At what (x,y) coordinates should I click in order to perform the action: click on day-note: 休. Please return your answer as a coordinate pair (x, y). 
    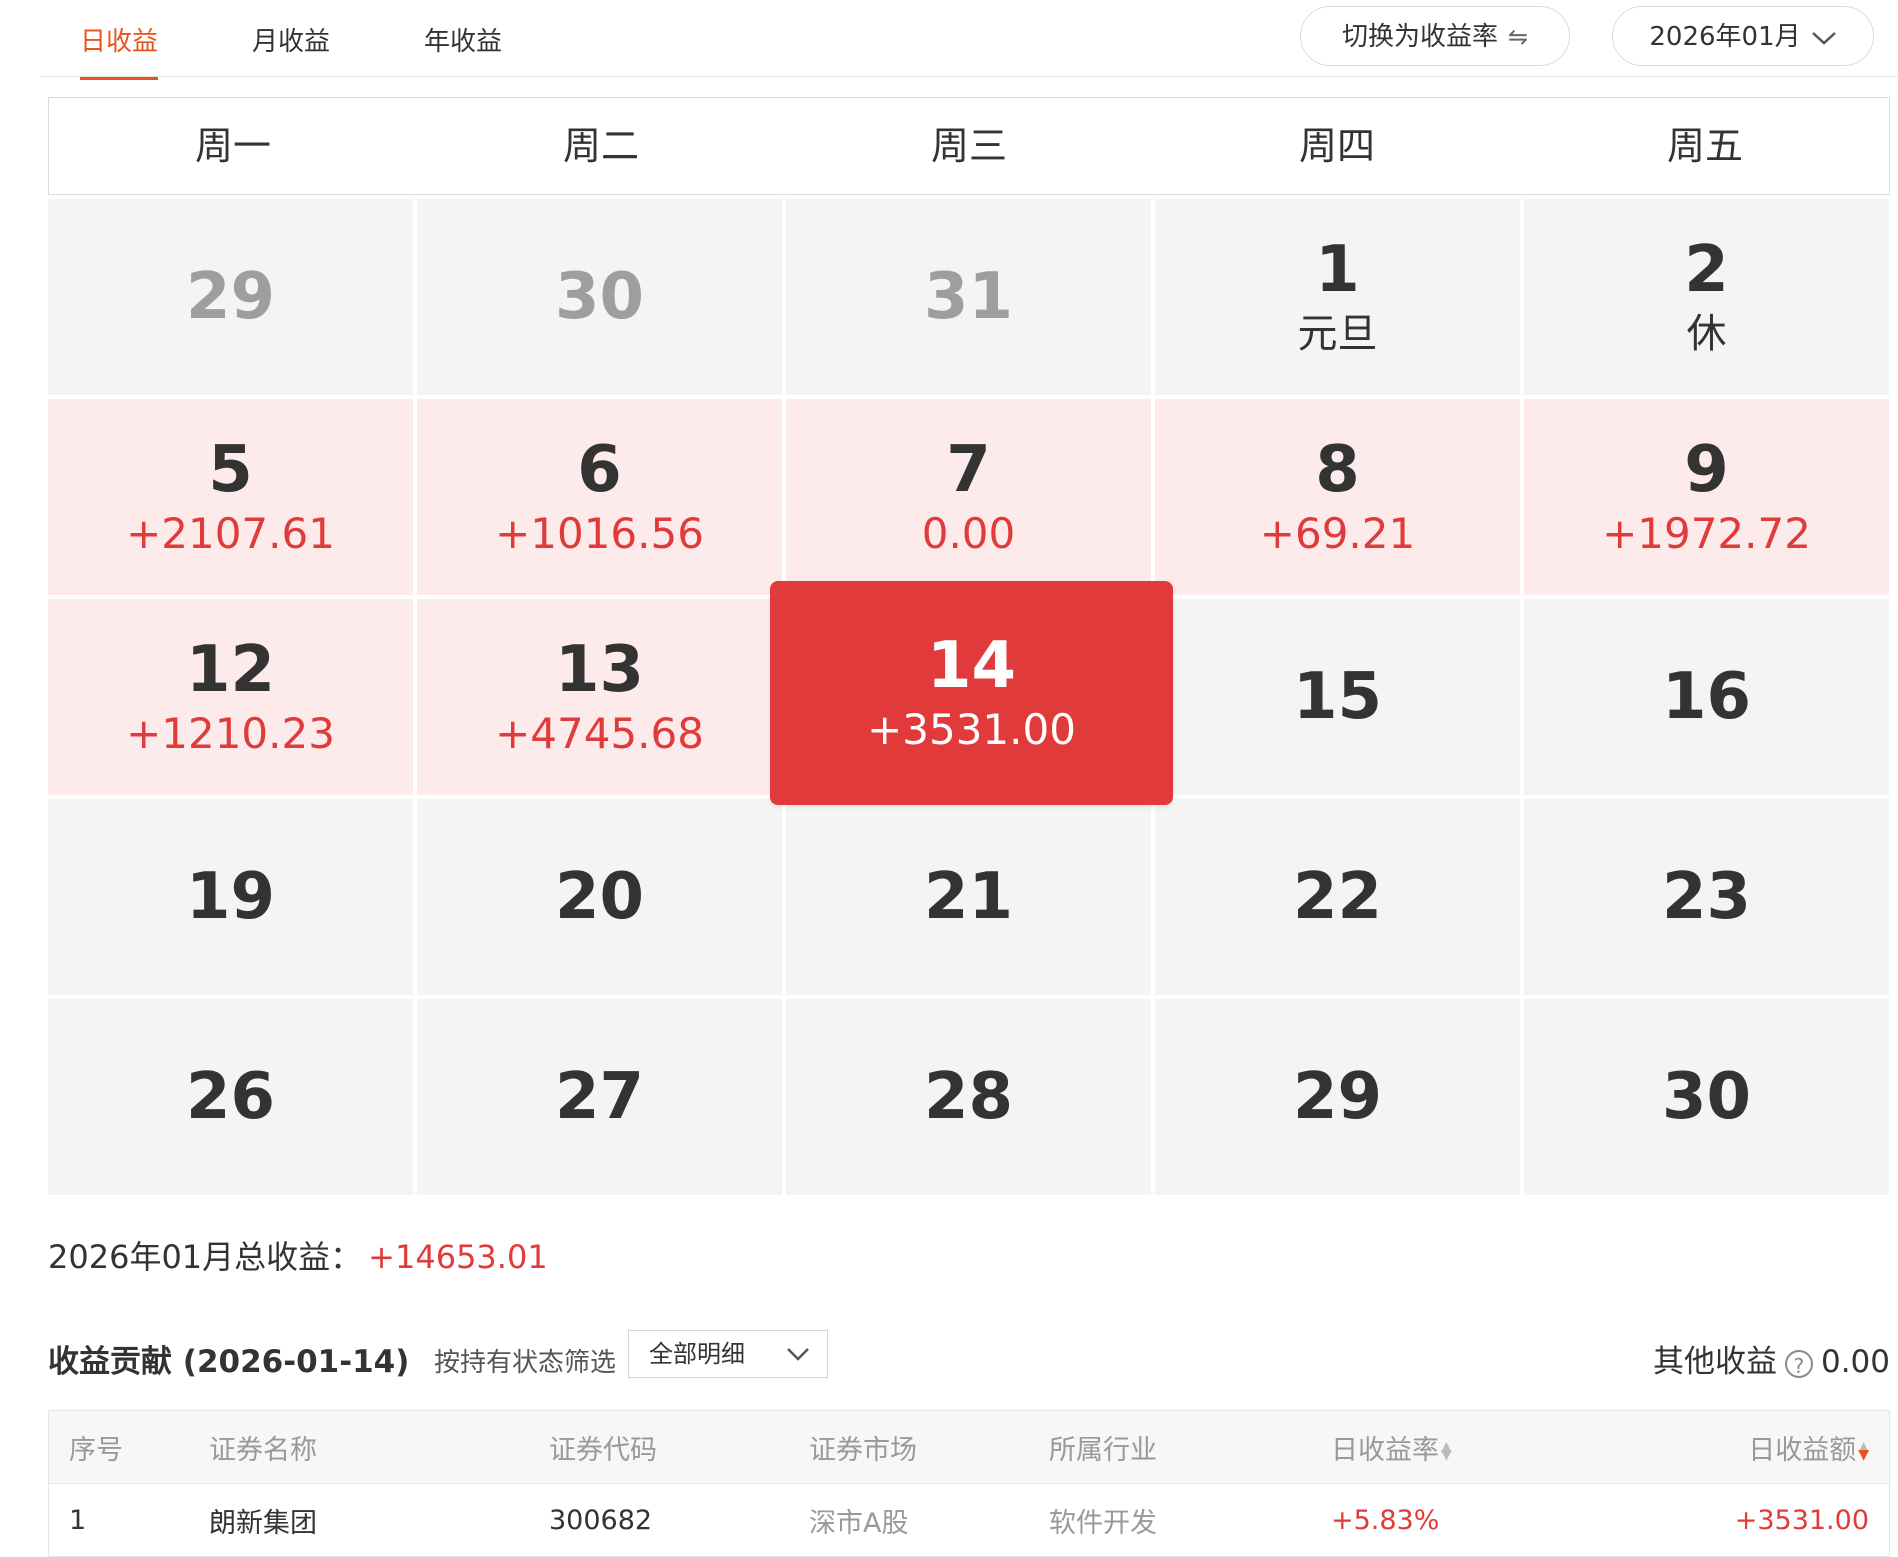
    Looking at the image, I should click on (1706, 334).